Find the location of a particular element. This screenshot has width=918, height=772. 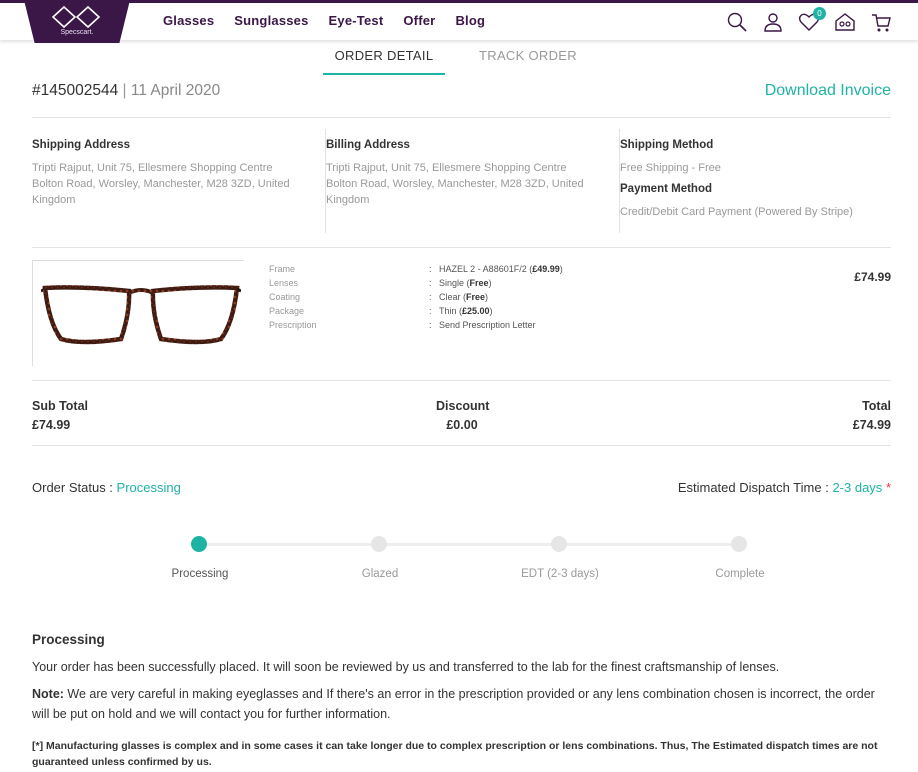

step-processing-label: Processing is located at coordinates (200, 574).